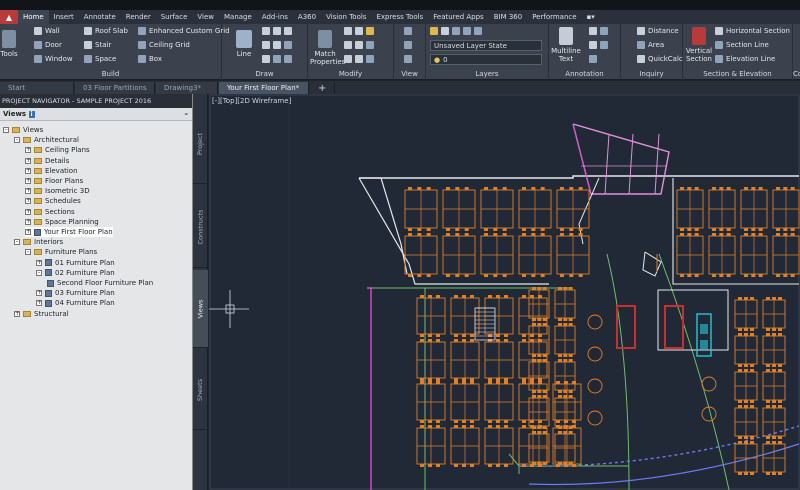  Describe the element at coordinates (346, 17) in the screenshot. I see `ribbon-tab-vision-tools: Vision Tools` at that location.